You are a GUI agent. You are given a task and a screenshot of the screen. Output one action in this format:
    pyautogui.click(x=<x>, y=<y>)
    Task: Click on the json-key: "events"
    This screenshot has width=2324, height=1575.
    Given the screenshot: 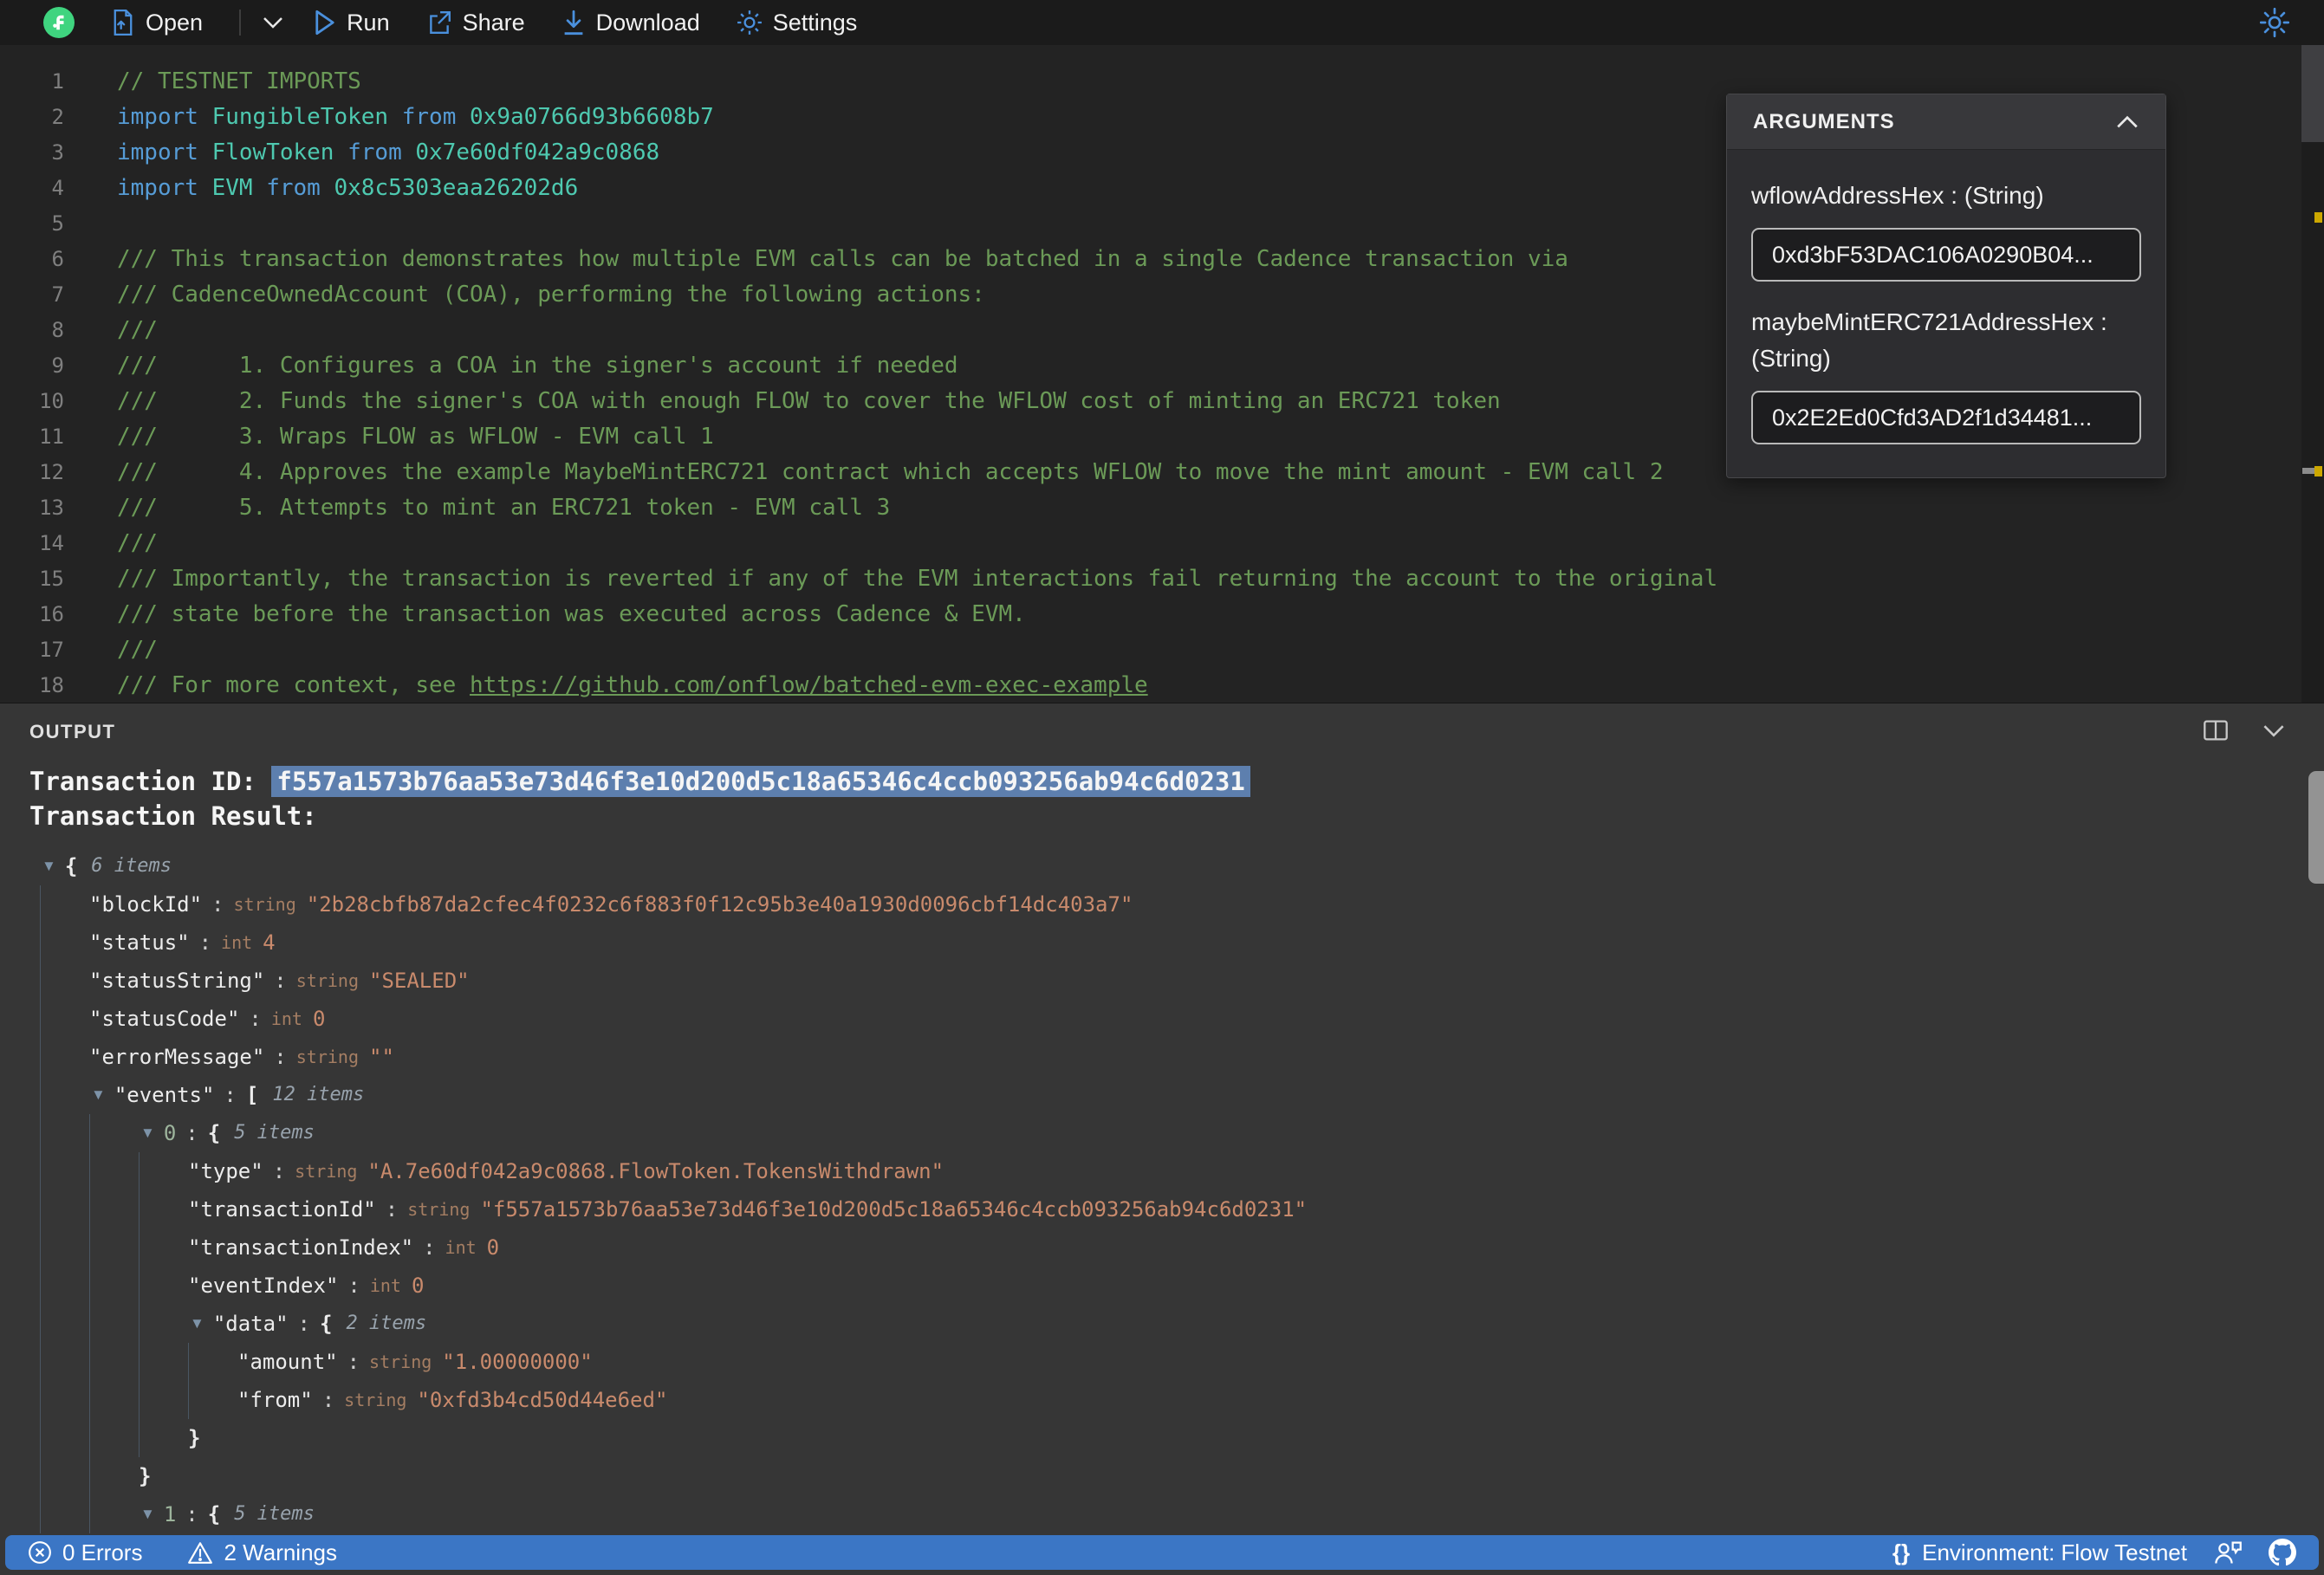 What is the action you would take?
    pyautogui.click(x=164, y=1095)
    